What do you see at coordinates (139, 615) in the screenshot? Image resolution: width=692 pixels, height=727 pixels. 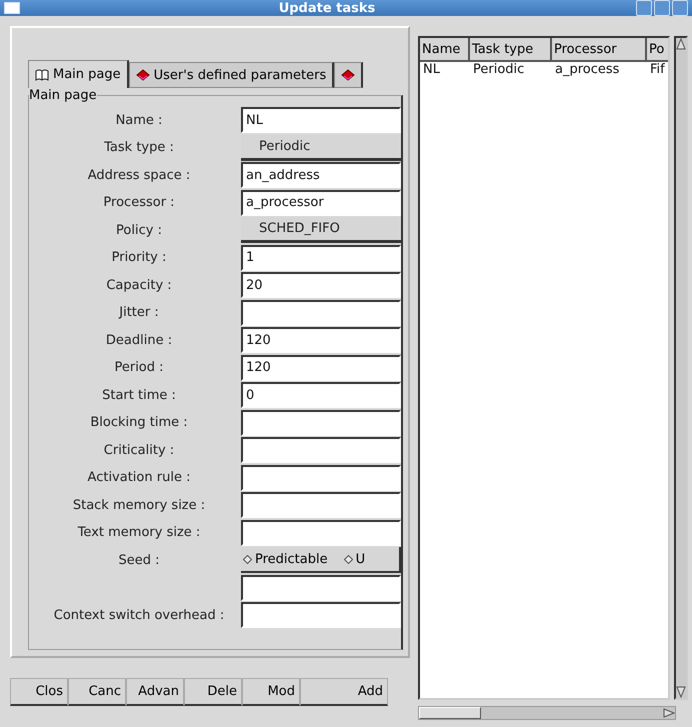 I see `field-label: Context switch overhead :` at bounding box center [139, 615].